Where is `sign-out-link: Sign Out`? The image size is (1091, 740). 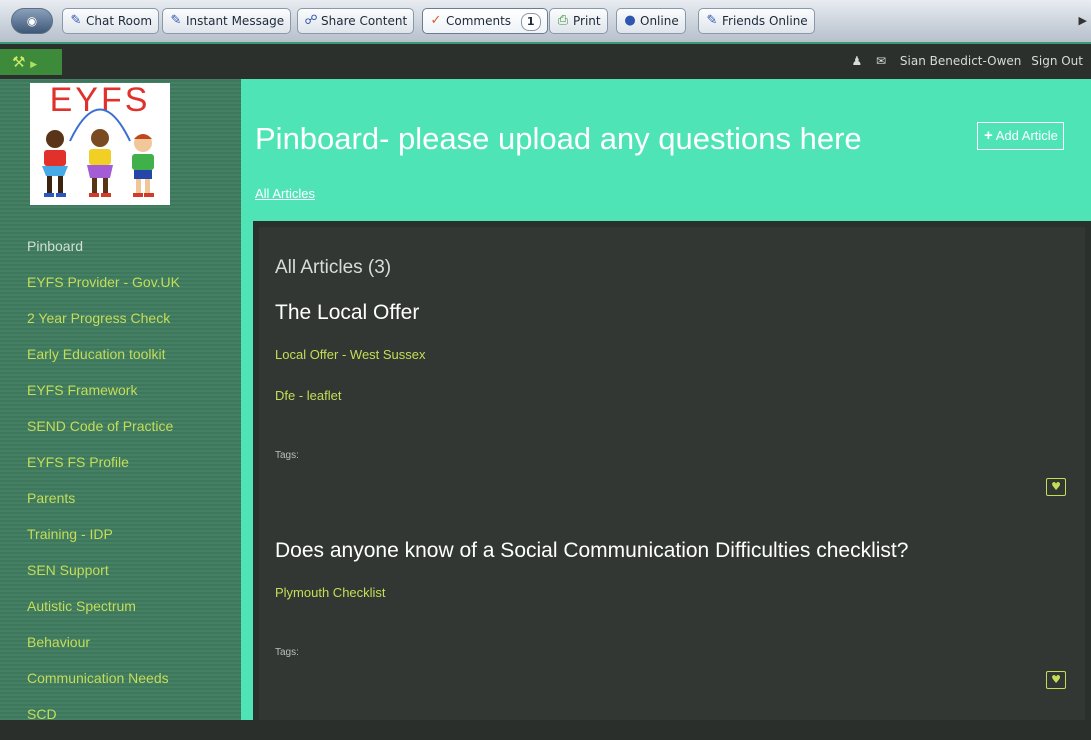 sign-out-link: Sign Out is located at coordinates (1057, 61).